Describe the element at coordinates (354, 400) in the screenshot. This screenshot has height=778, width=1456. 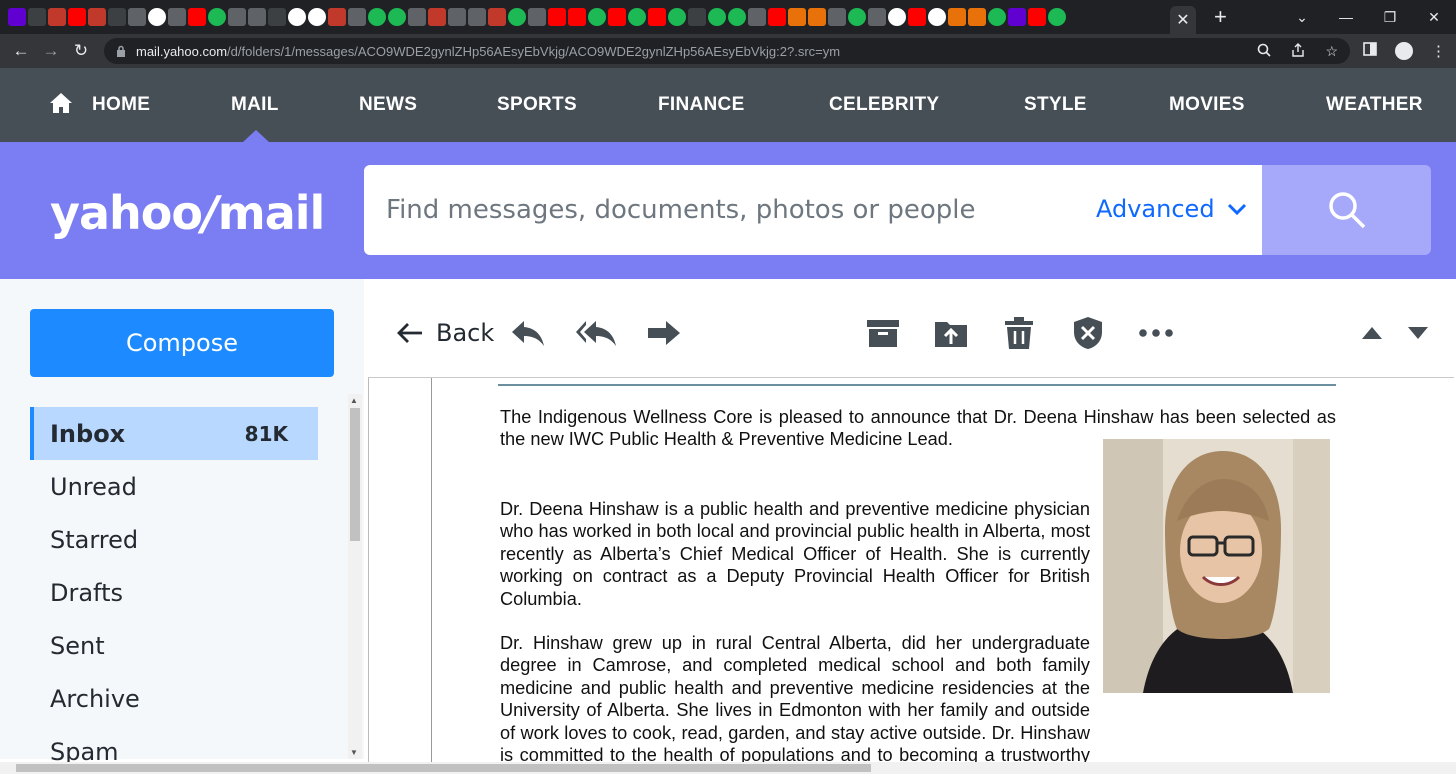
I see `scroll-up-icon: ▲` at that location.